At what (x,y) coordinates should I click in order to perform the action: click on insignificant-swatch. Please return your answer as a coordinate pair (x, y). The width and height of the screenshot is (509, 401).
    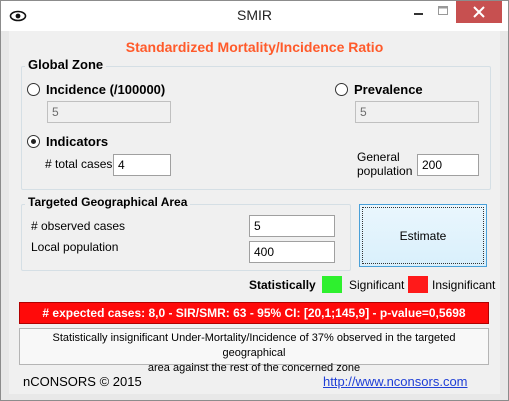
    Looking at the image, I should click on (418, 284).